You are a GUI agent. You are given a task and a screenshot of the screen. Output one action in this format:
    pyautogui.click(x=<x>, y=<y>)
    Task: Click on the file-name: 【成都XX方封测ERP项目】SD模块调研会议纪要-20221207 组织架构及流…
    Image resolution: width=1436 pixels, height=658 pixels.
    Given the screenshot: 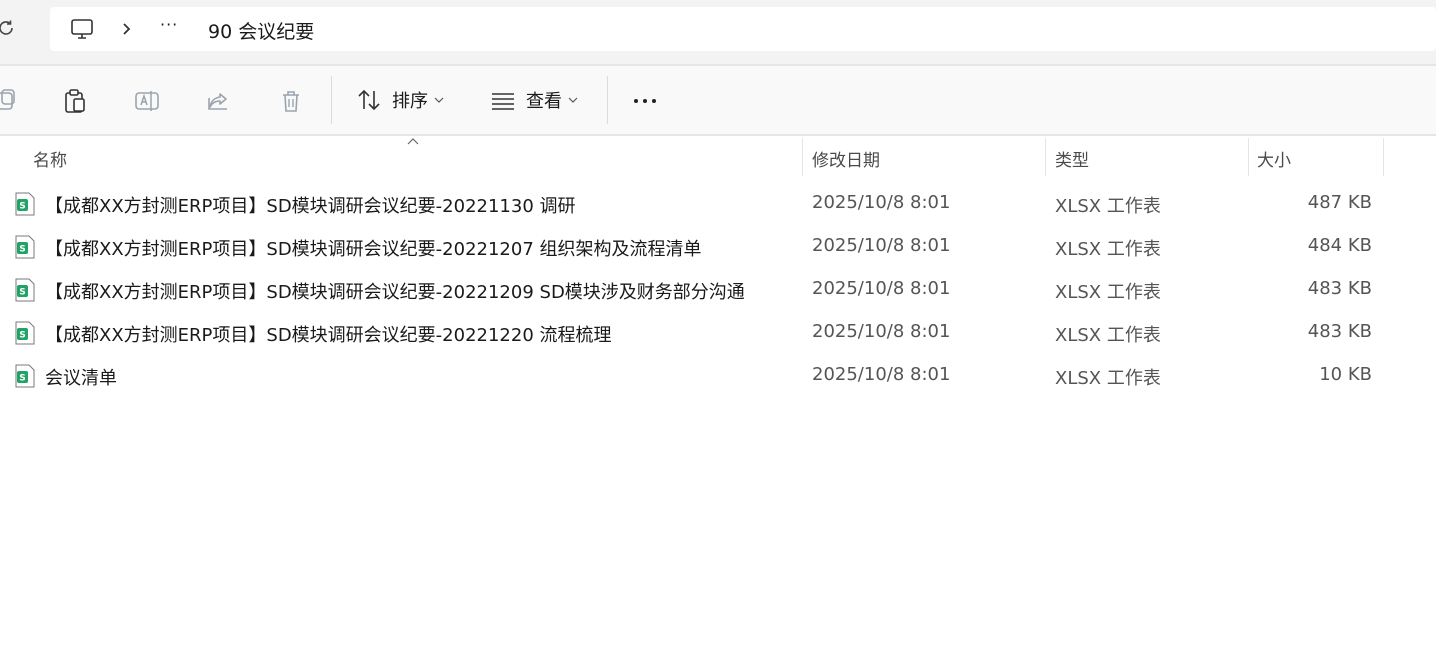 What is the action you would take?
    pyautogui.click(x=373, y=249)
    